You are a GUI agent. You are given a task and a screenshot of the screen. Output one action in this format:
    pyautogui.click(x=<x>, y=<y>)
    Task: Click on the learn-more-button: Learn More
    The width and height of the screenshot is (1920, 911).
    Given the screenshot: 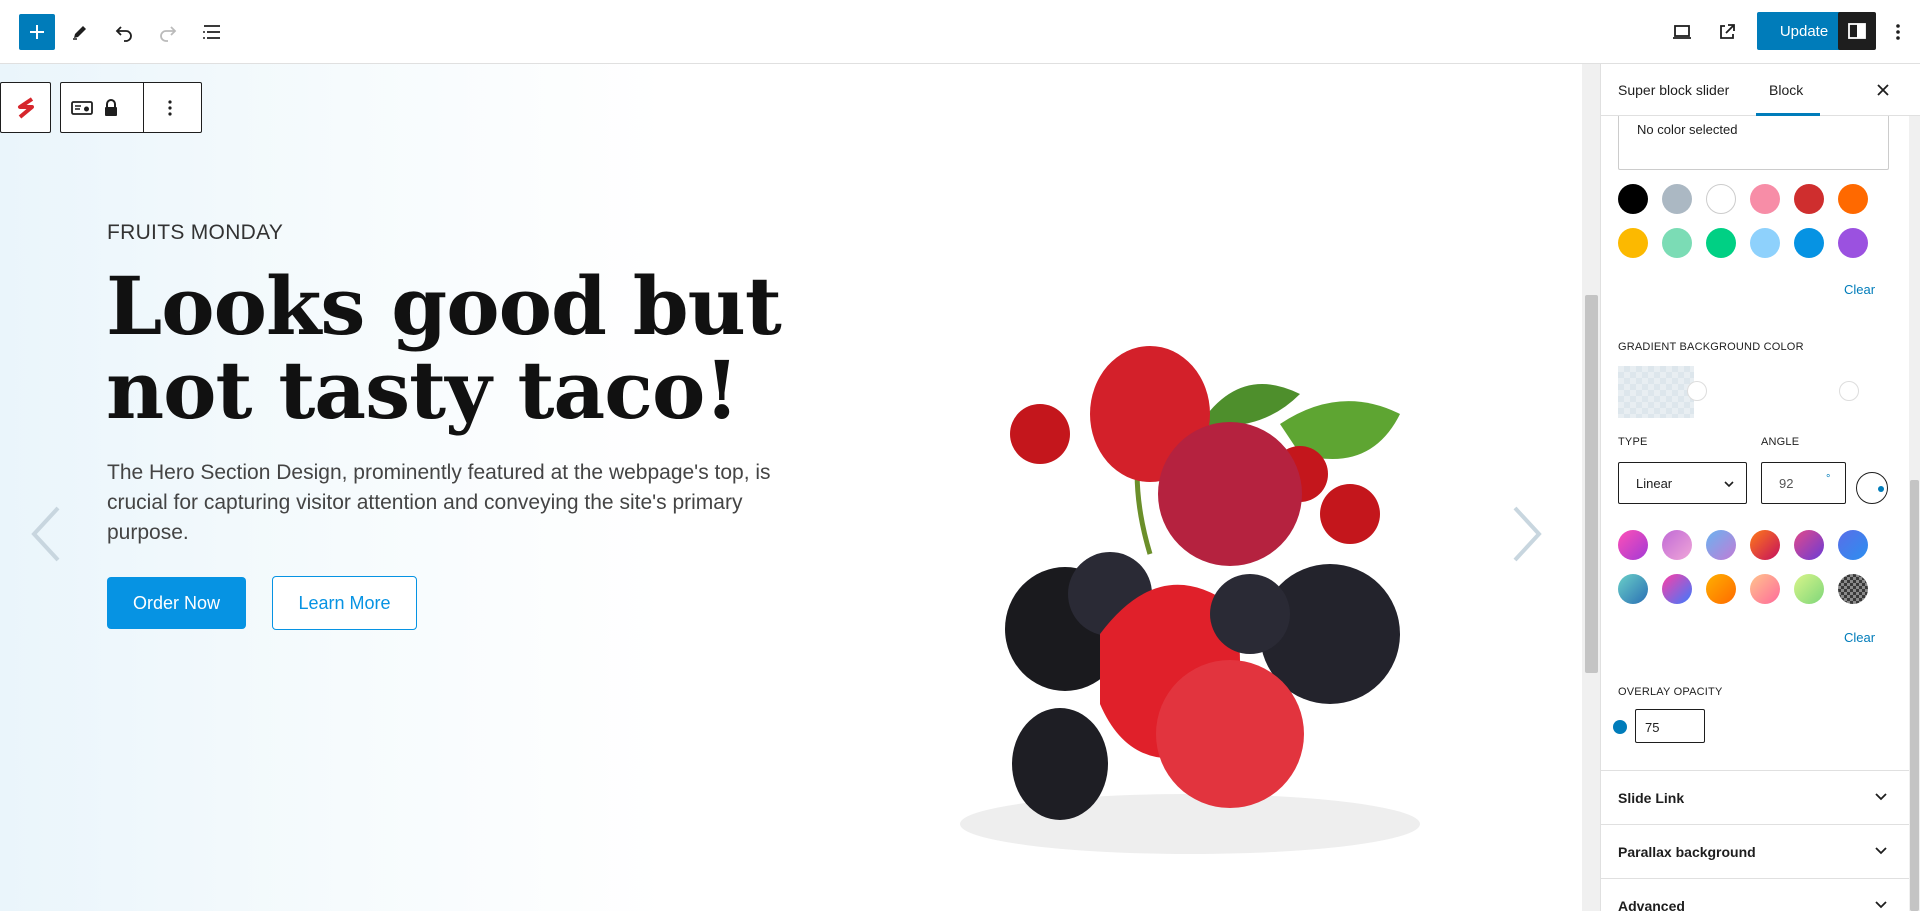 What is the action you would take?
    pyautogui.click(x=344, y=603)
    